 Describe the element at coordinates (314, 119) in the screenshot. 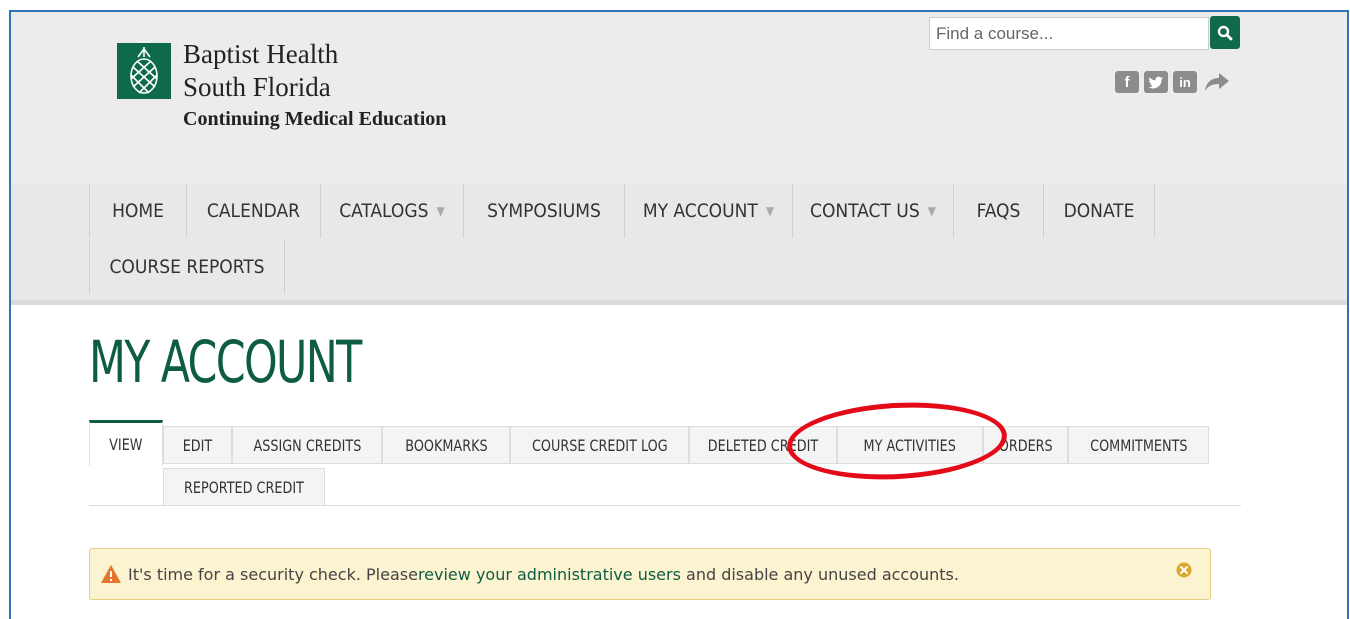

I see `brand-subtitle: Continuing Medical Education` at that location.